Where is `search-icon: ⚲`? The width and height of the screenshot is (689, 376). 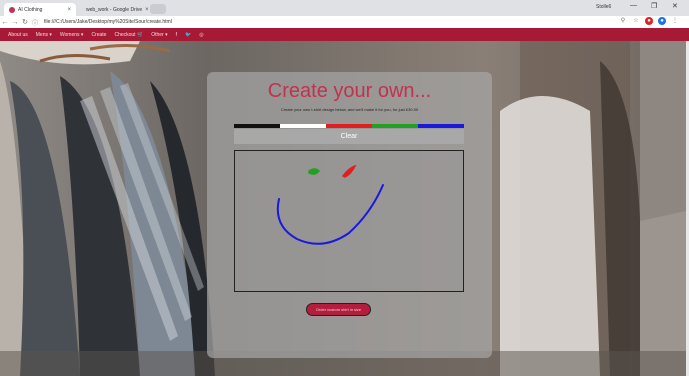 search-icon: ⚲ is located at coordinates (623, 21).